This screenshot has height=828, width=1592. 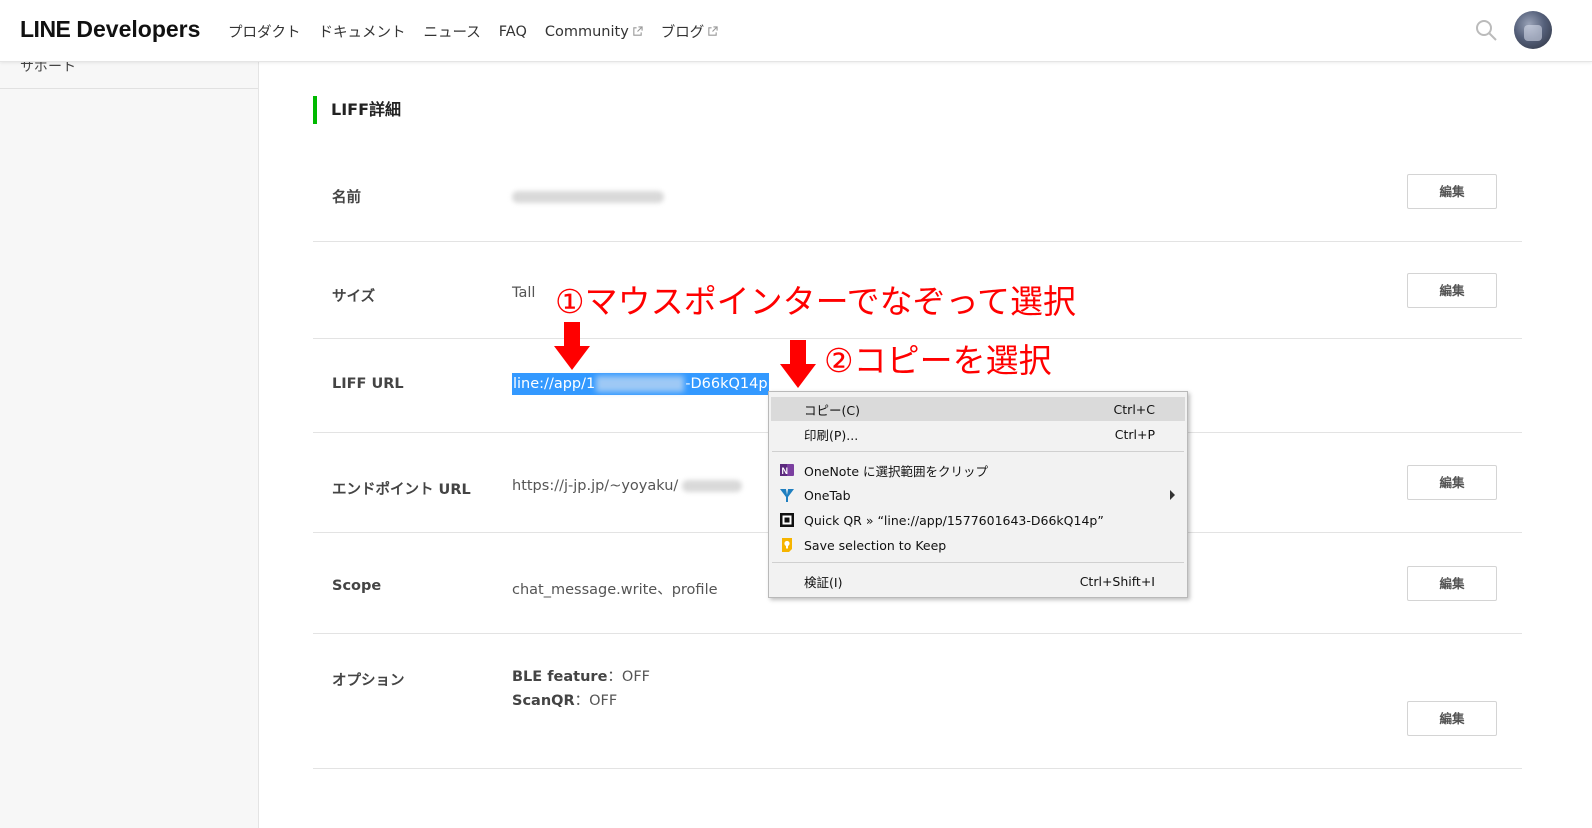 I want to click on logo-developers-text: Developers, so click(x=138, y=29).